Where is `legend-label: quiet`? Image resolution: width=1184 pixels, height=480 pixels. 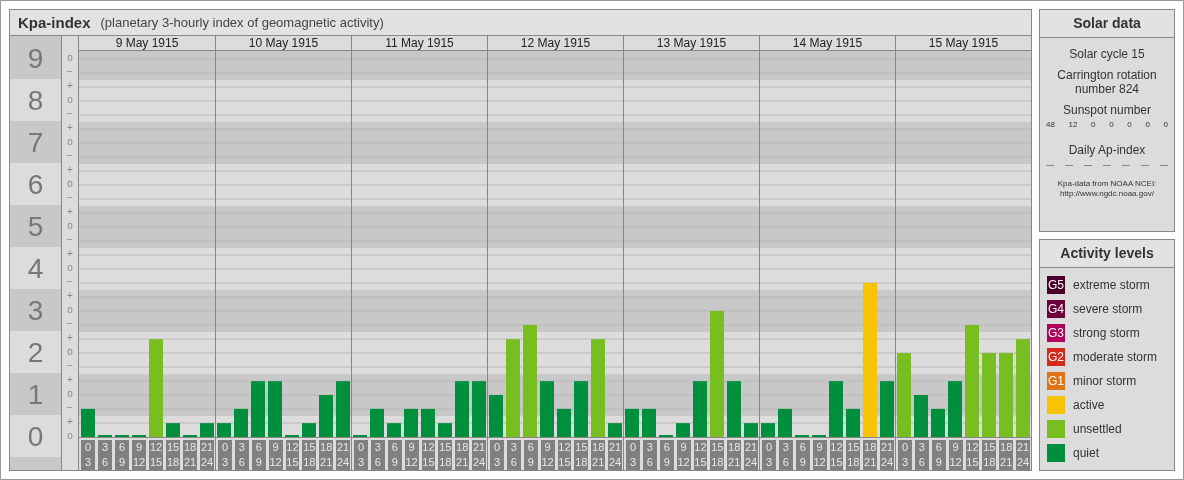 legend-label: quiet is located at coordinates (1086, 453).